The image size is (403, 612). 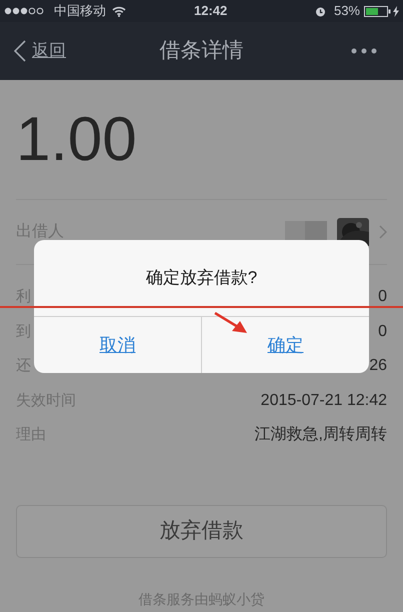 What do you see at coordinates (117, 345) in the screenshot?
I see `dialog-button: 取消` at bounding box center [117, 345].